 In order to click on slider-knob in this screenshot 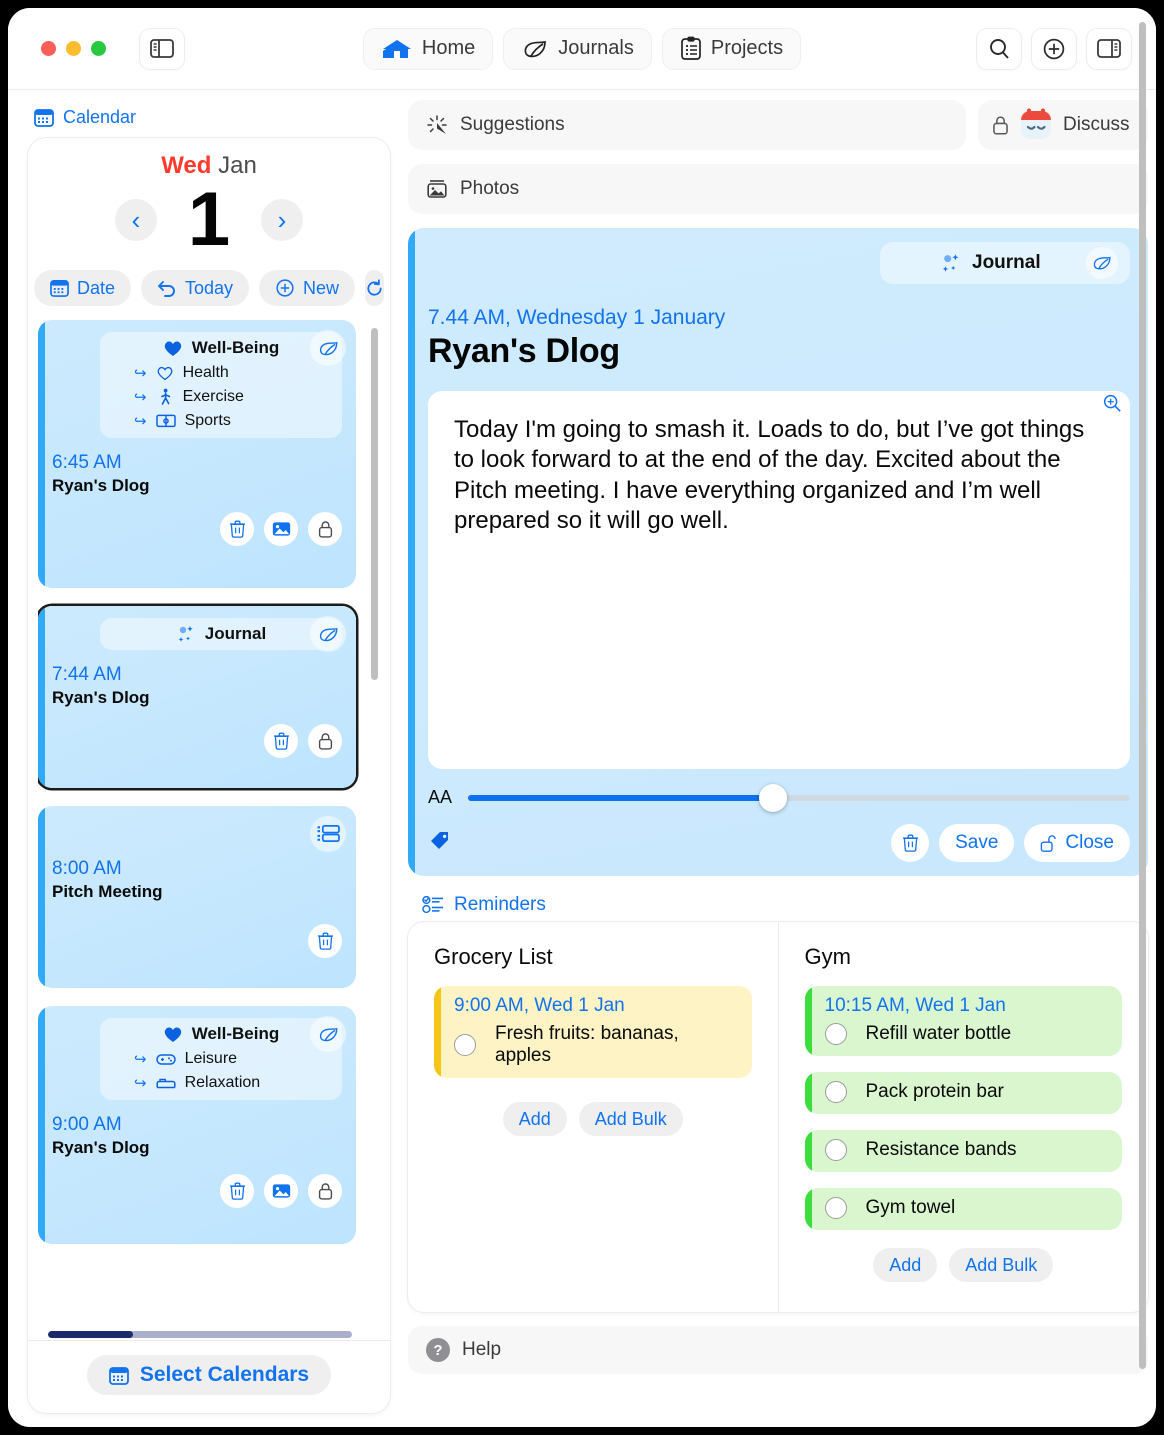, I will do `click(772, 797)`.